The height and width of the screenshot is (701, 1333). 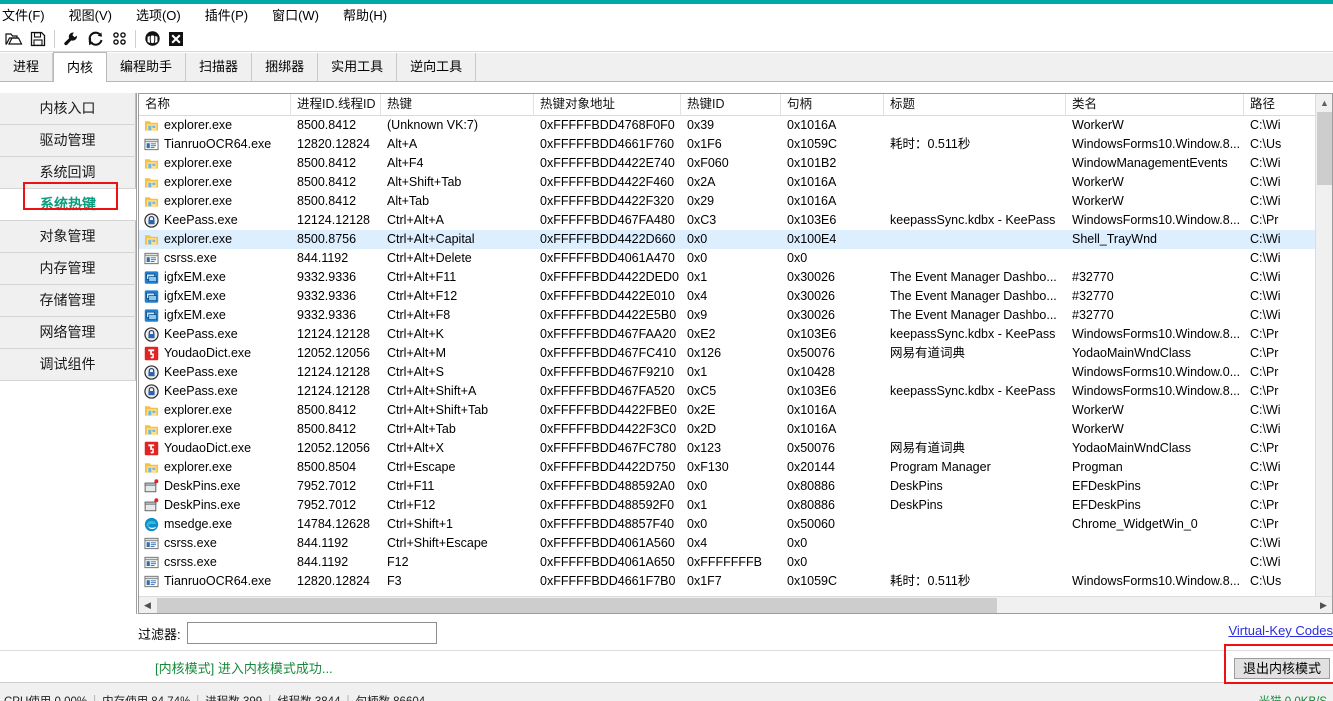 What do you see at coordinates (215, 105) in the screenshot?
I see `column-header-0: 名称` at bounding box center [215, 105].